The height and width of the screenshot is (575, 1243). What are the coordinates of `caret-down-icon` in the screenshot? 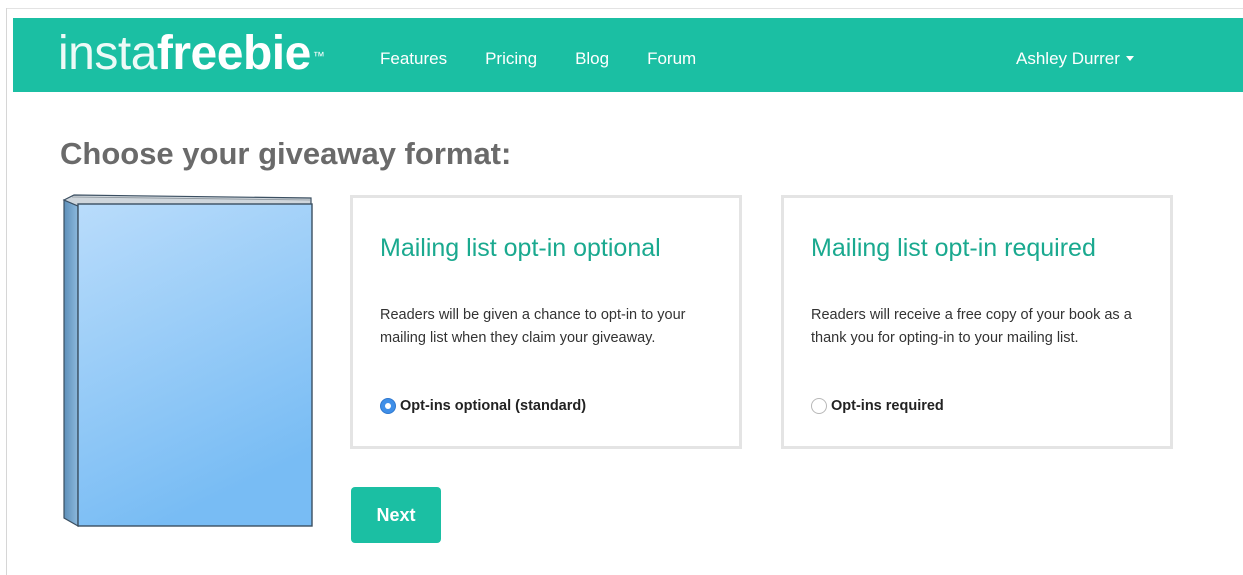 It's located at (1129, 59).